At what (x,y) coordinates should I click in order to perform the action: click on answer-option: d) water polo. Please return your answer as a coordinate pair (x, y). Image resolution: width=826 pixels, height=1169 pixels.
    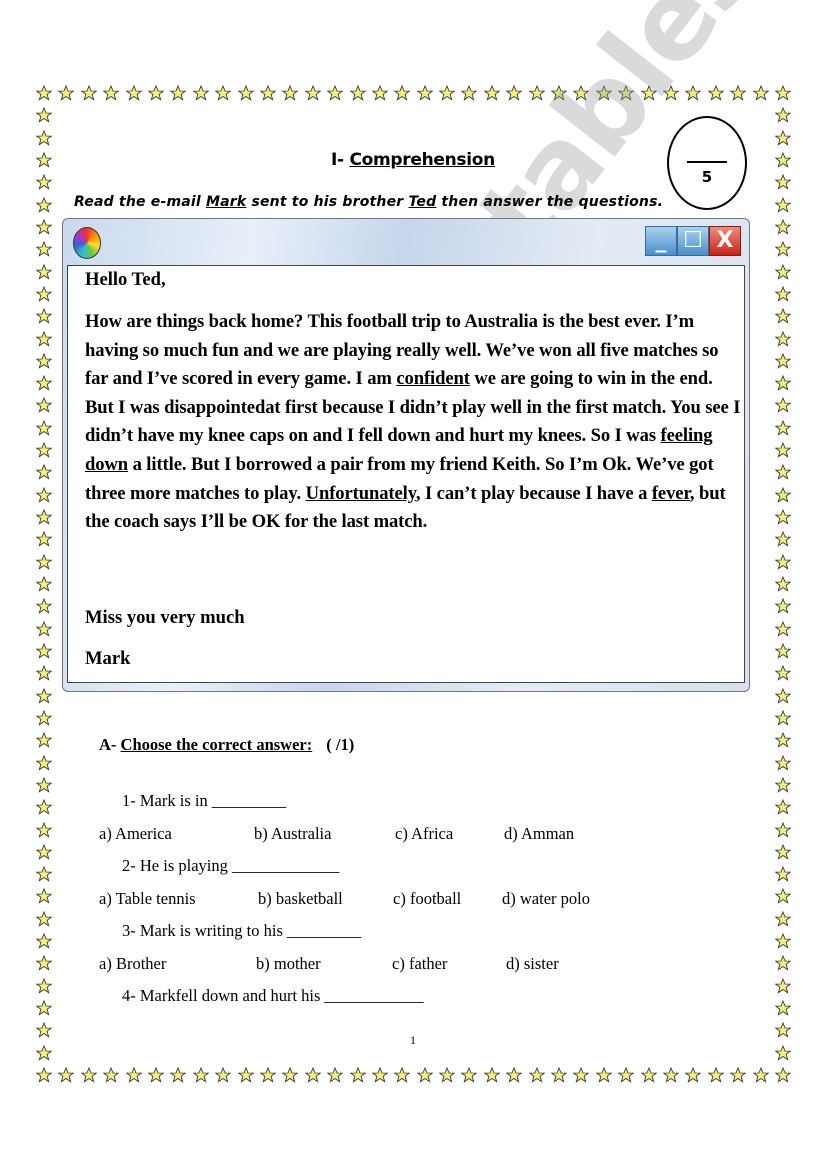
    Looking at the image, I should click on (546, 899).